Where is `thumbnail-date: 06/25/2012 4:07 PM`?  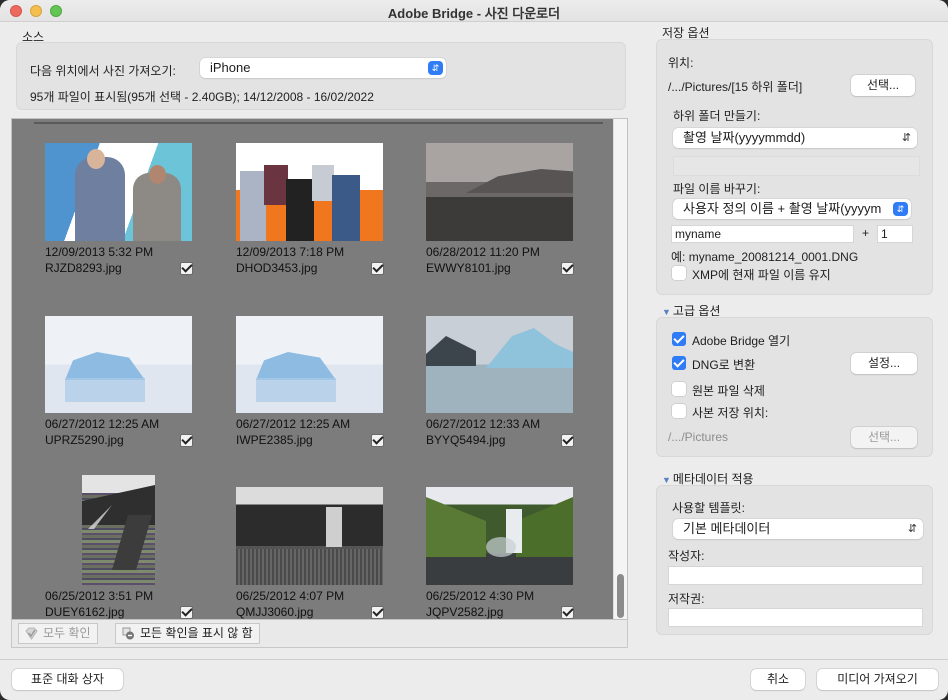 thumbnail-date: 06/25/2012 4:07 PM is located at coordinates (290, 596).